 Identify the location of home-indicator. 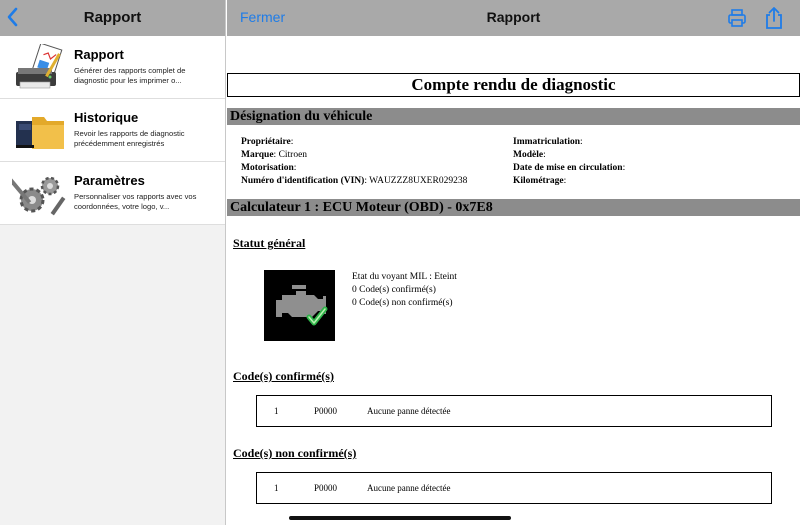
(400, 518).